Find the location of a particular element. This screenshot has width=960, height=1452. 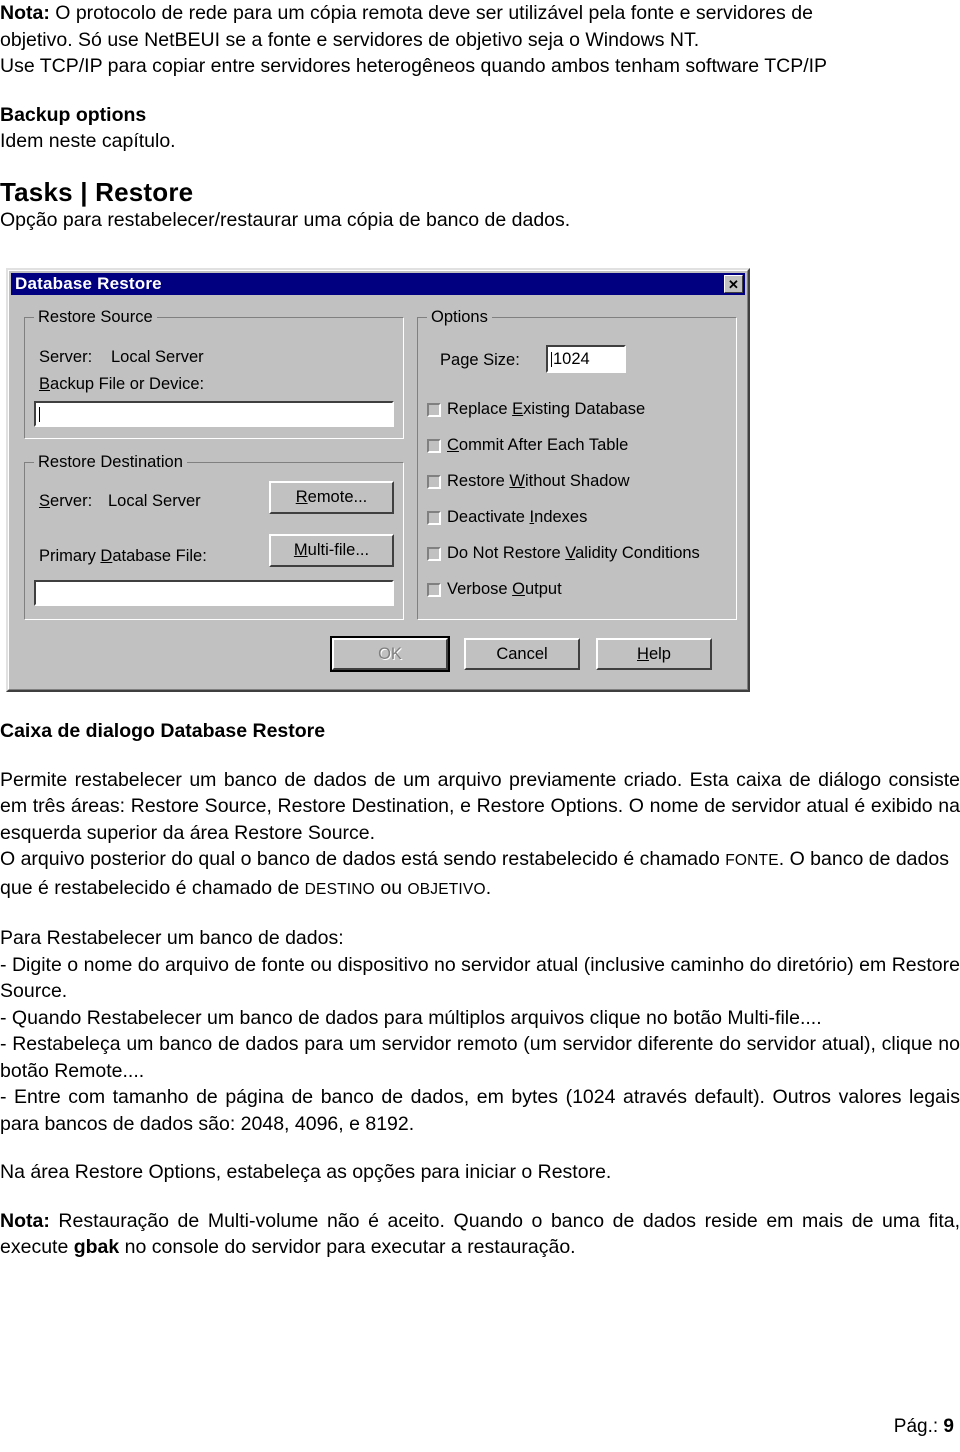

page-size-caret is located at coordinates (551, 359).